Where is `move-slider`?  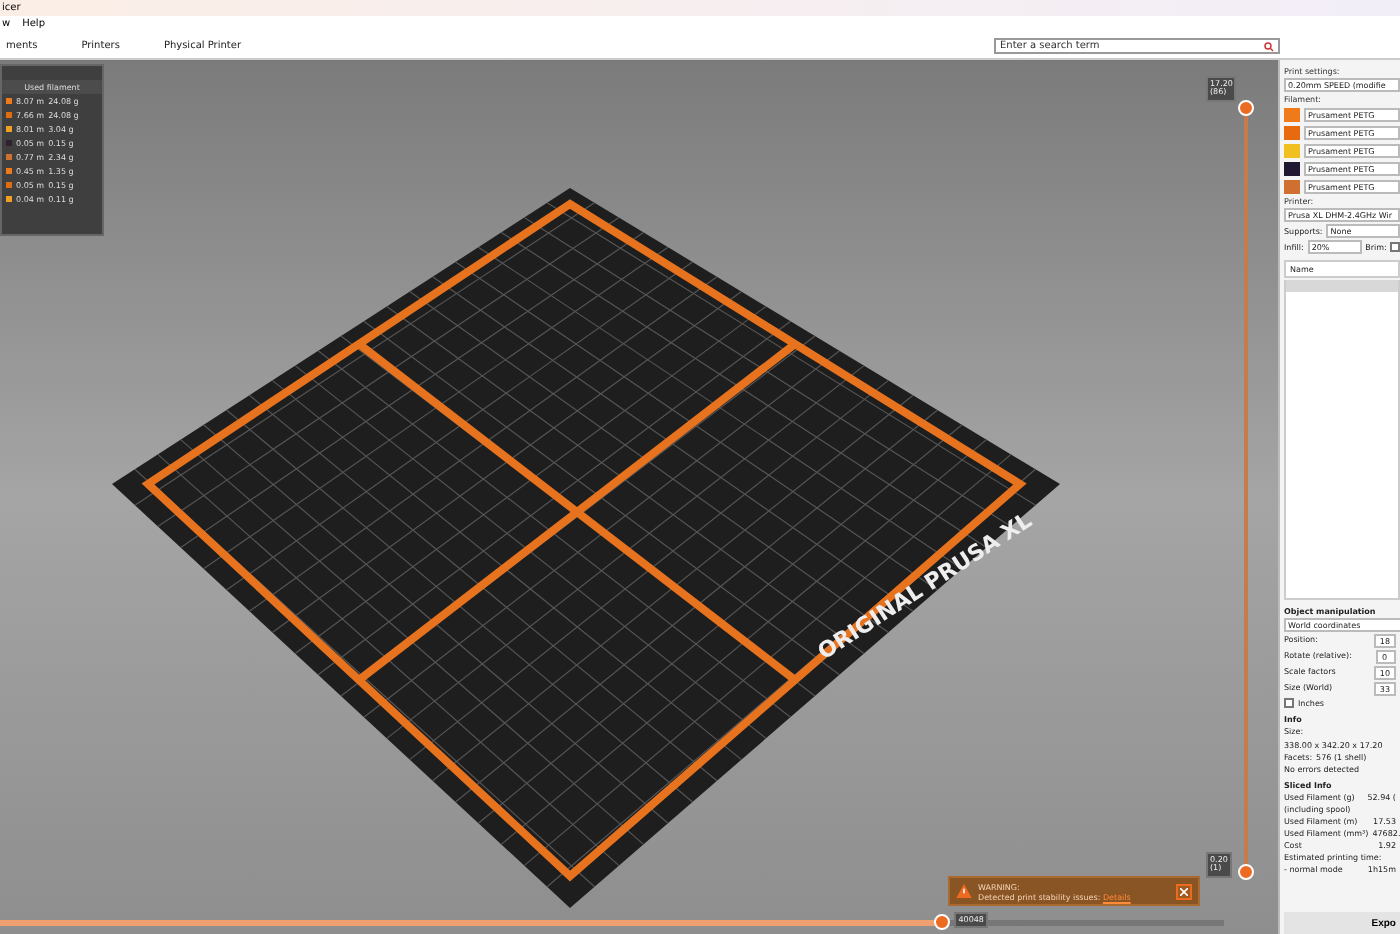 move-slider is located at coordinates (612, 923).